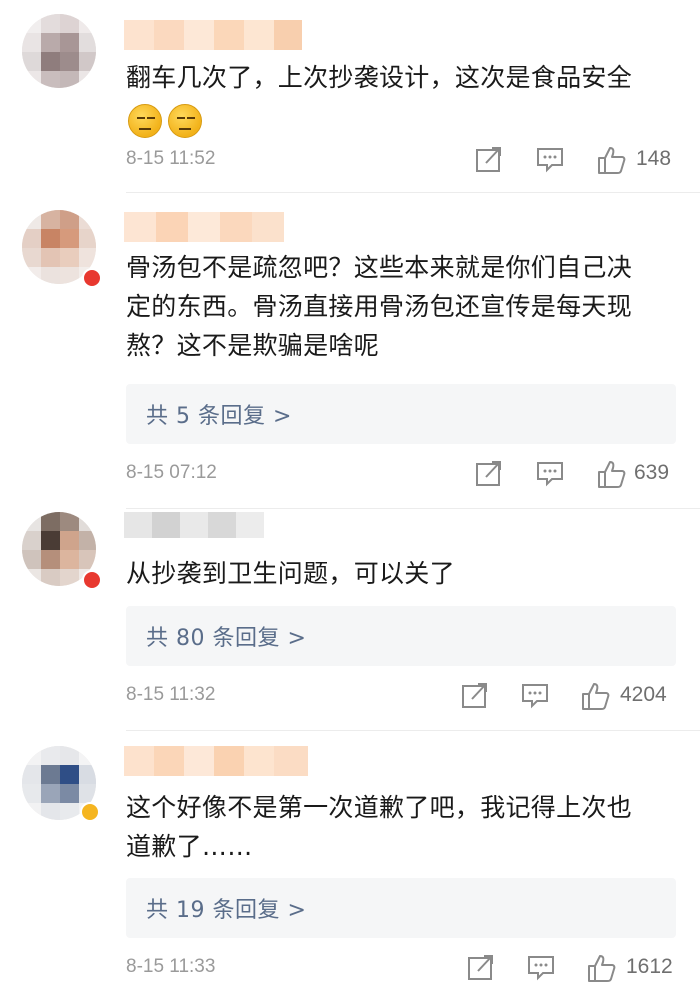 The image size is (700, 991). Describe the element at coordinates (401, 636) in the screenshot. I see `view-replies-button: 共 80 条回复 >` at that location.